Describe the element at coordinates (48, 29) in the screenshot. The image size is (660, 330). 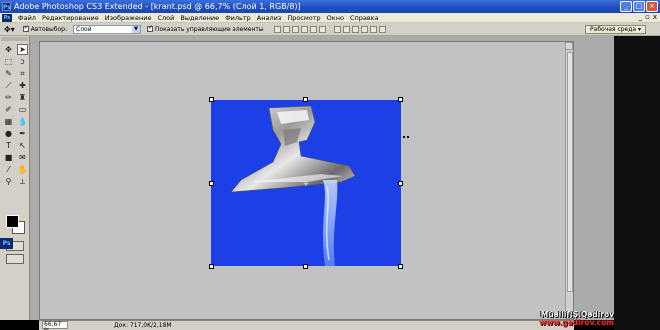
I see `auto-select-label: Автовыбор:` at that location.